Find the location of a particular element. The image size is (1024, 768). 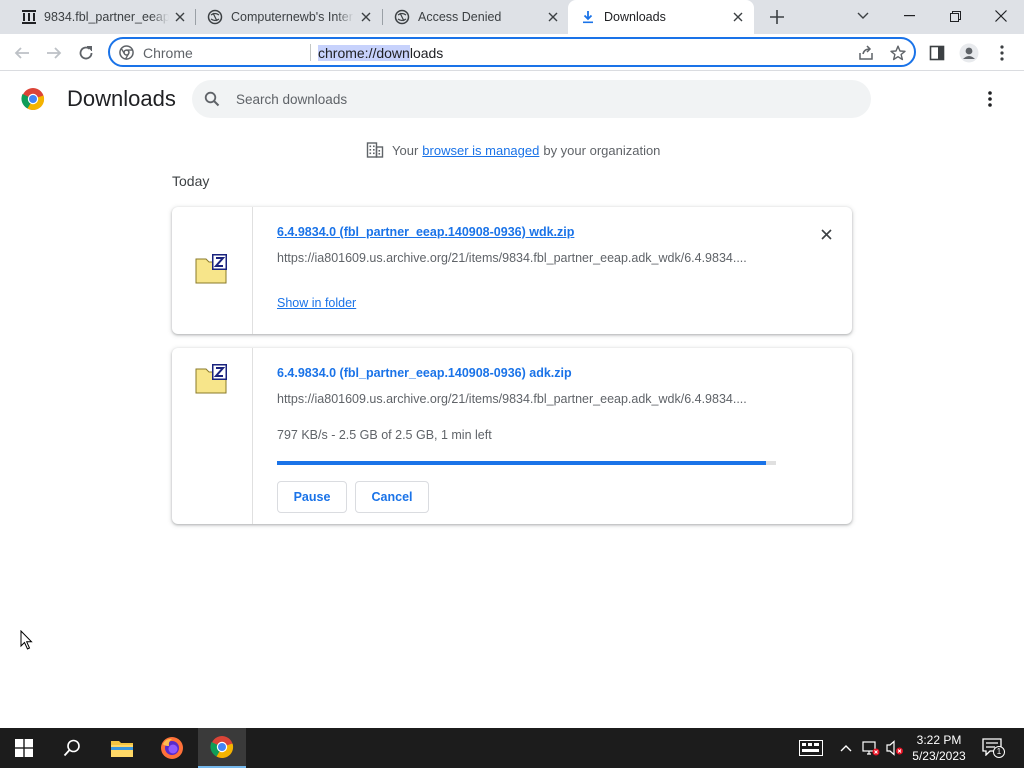

cancel-button: Cancel is located at coordinates (392, 497).